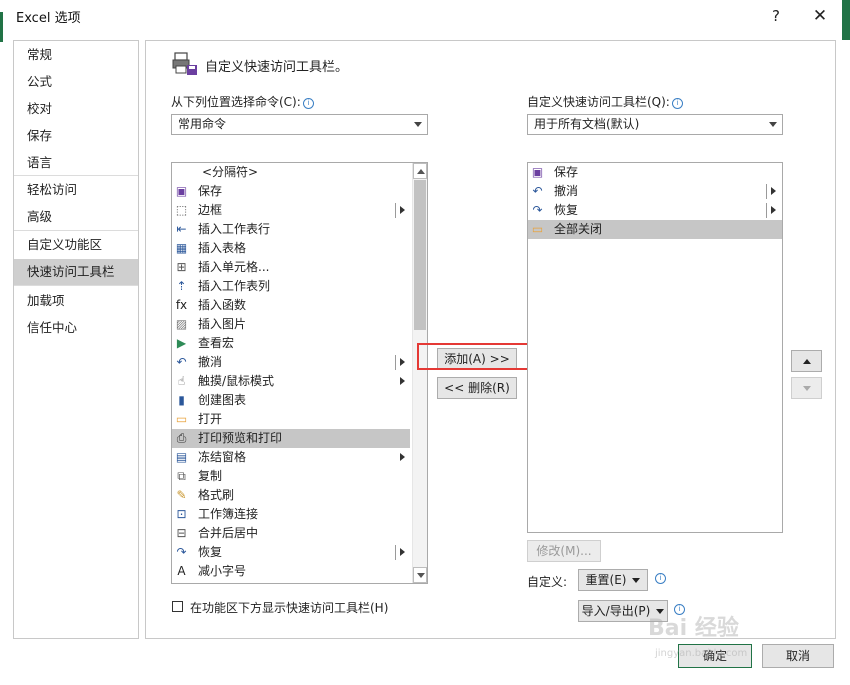 The image size is (850, 685). I want to click on list-item: ▭ 打开, so click(291, 419).